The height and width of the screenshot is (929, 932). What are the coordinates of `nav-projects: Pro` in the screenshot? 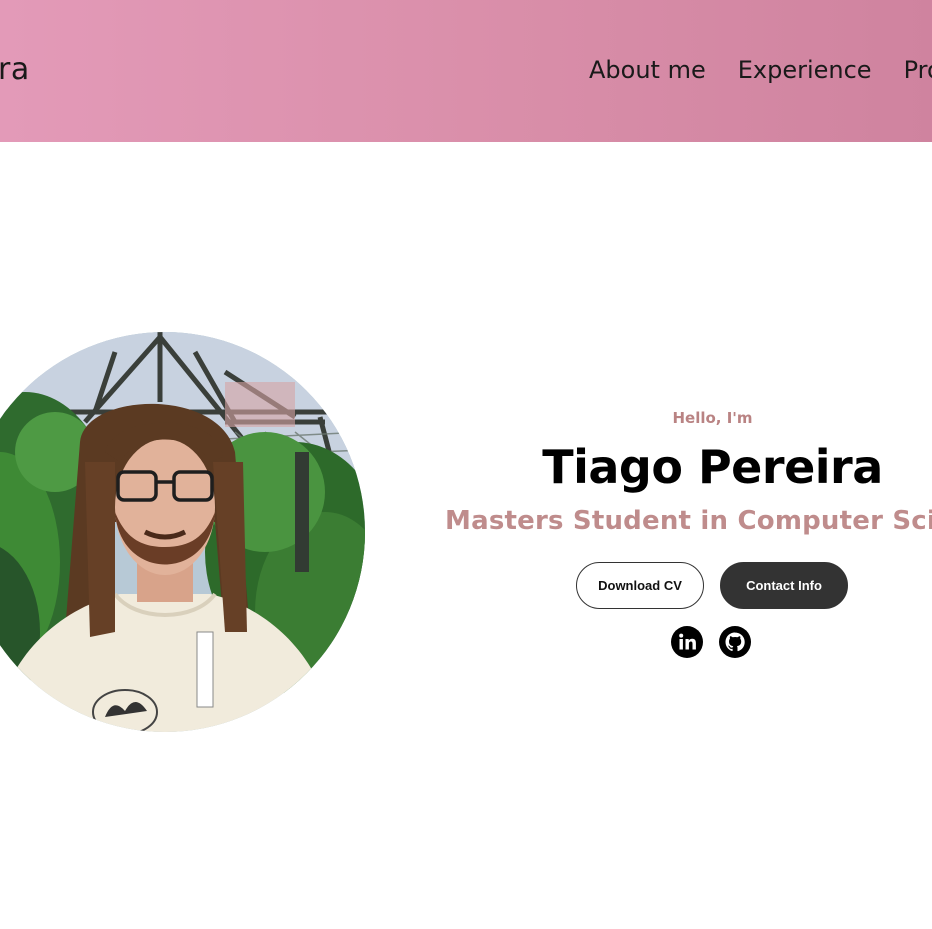 It's located at (918, 70).